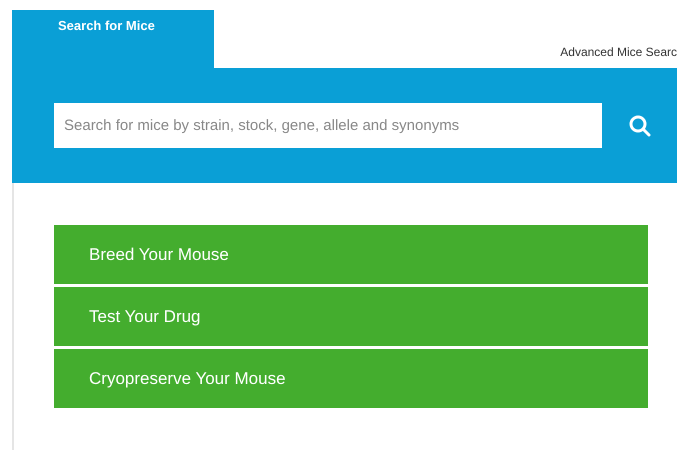 The height and width of the screenshot is (450, 677). Describe the element at coordinates (640, 126) in the screenshot. I see `search-icon` at that location.